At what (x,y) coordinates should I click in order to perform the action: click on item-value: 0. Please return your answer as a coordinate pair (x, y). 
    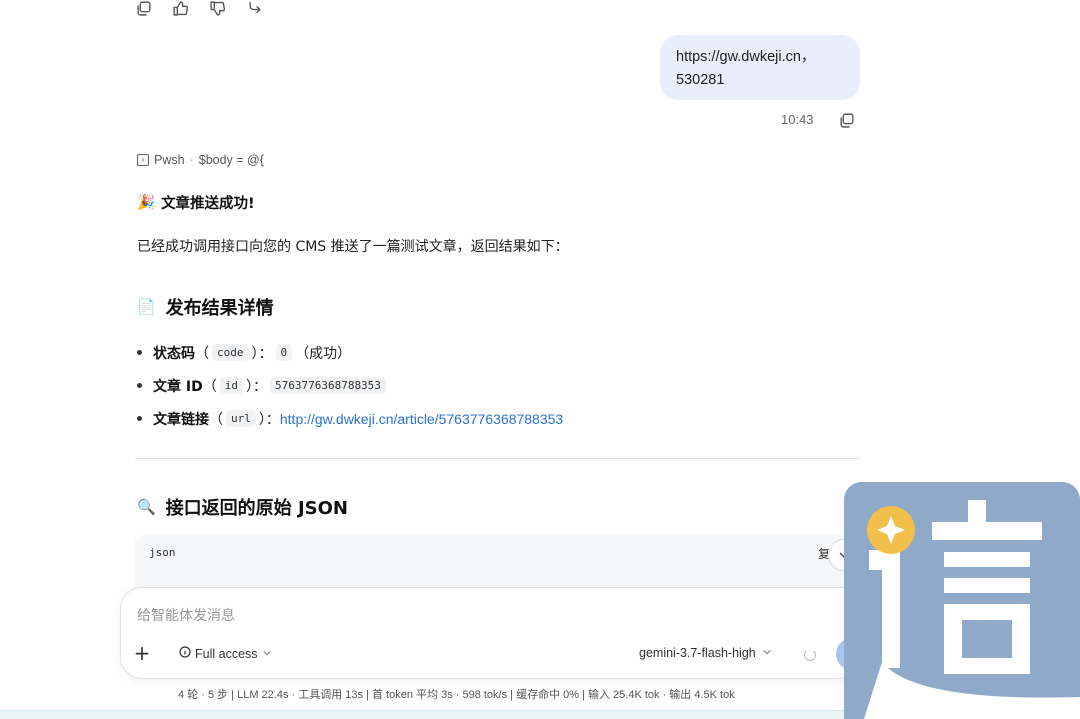
    Looking at the image, I should click on (284, 352).